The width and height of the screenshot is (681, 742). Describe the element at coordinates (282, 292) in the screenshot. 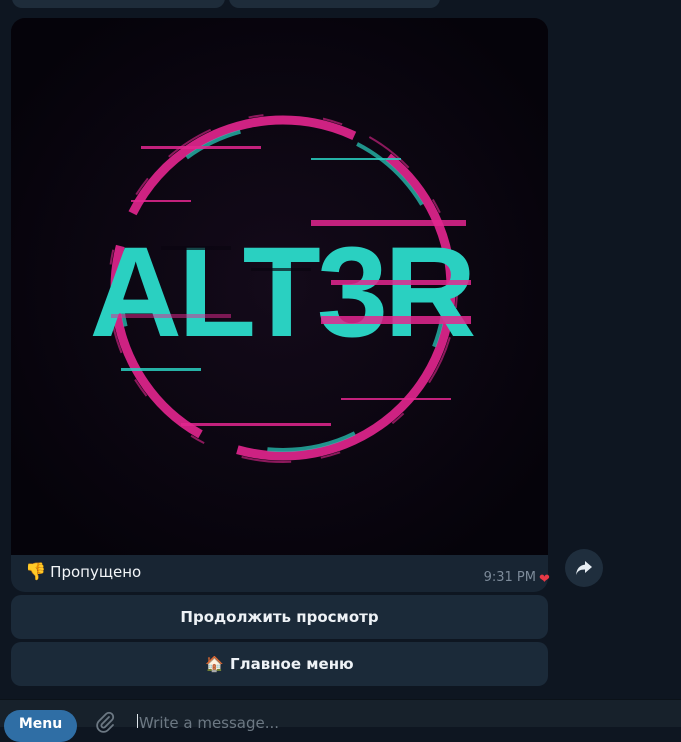

I see `logo-text: ALT3R` at that location.